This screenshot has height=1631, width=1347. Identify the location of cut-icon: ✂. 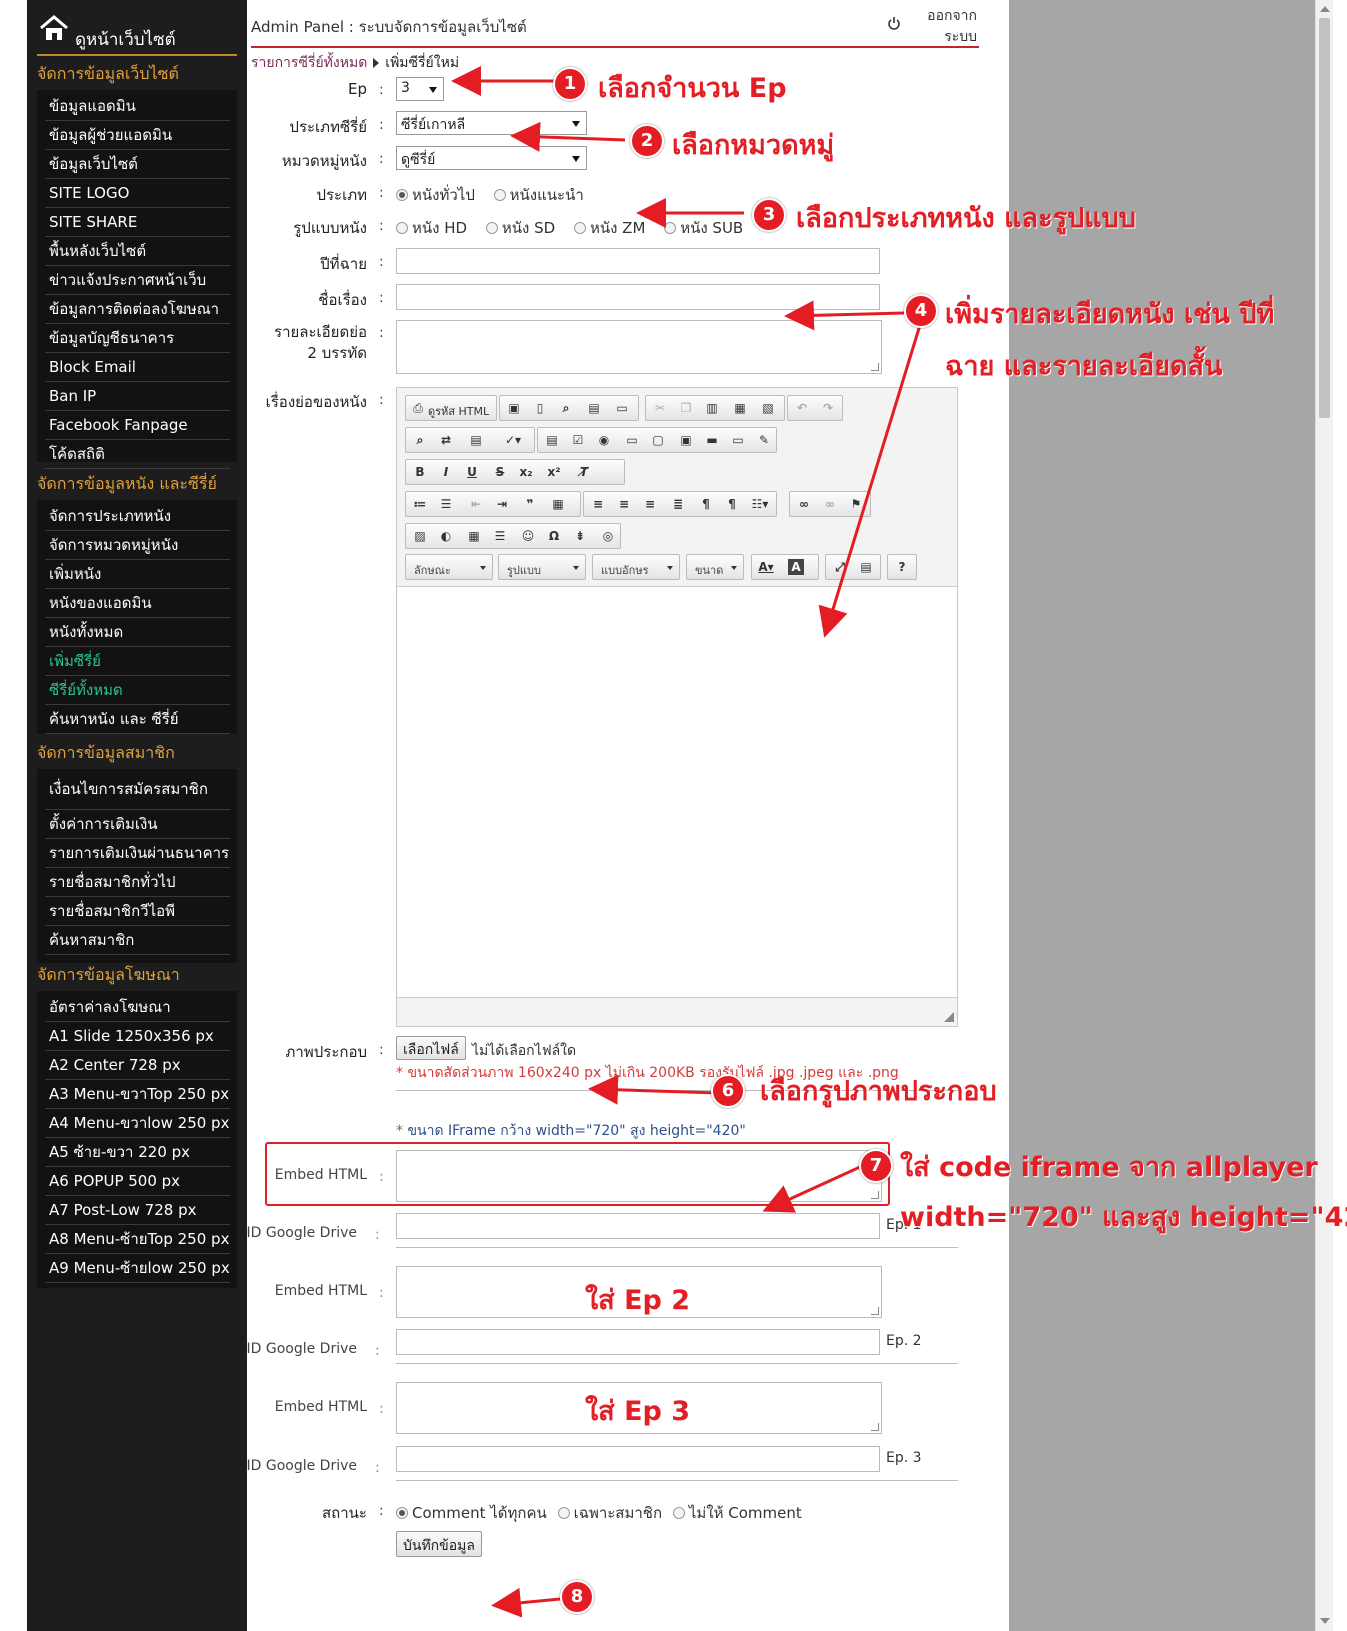
(660, 408).